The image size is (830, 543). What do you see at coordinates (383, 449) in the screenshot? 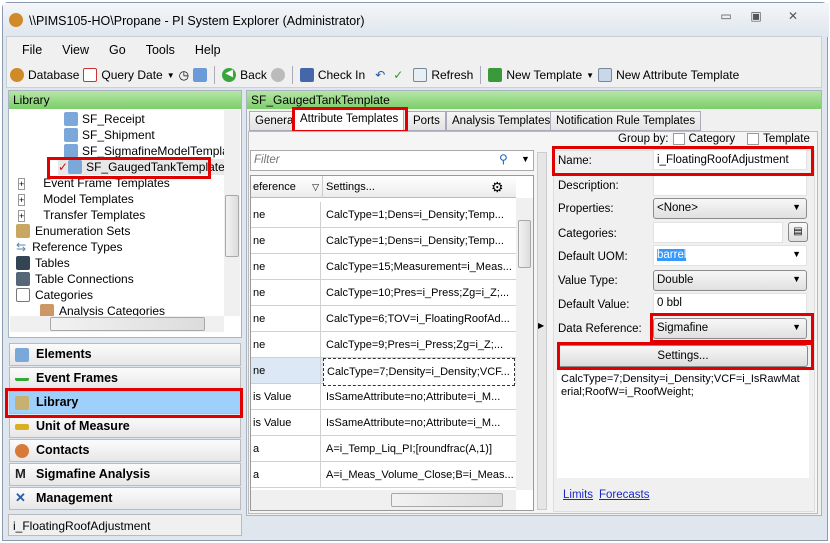
I see `table-row: a A=i_Temp_Liq_PI;[roundfrac(A,1)]` at bounding box center [383, 449].